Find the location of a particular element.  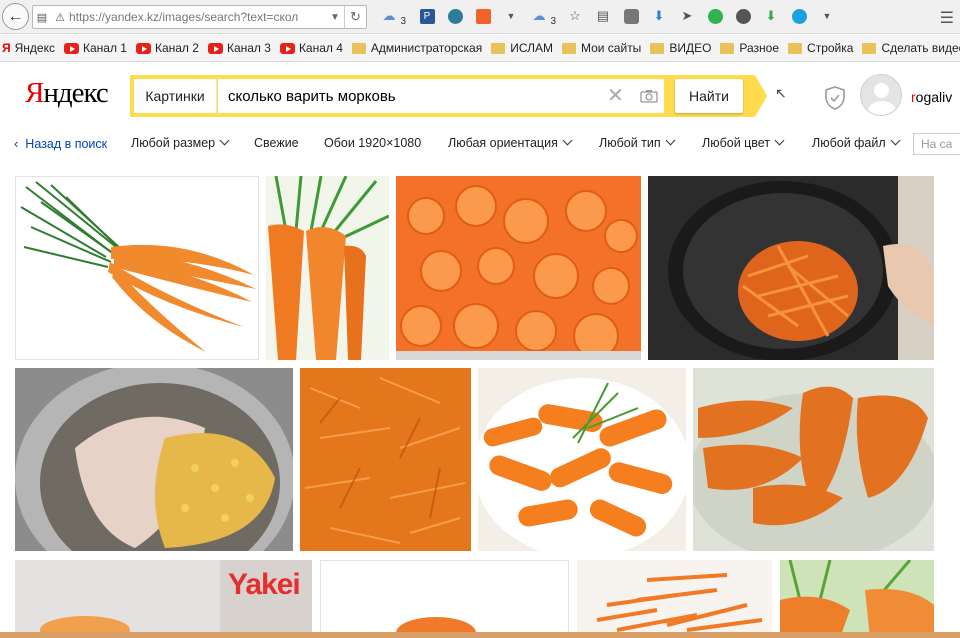

star-icon: ☆ is located at coordinates (575, 16).